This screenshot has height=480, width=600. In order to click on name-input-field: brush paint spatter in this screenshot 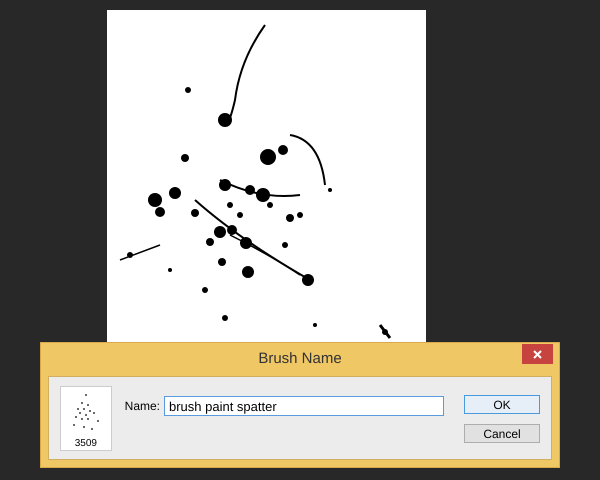, I will do `click(304, 406)`.